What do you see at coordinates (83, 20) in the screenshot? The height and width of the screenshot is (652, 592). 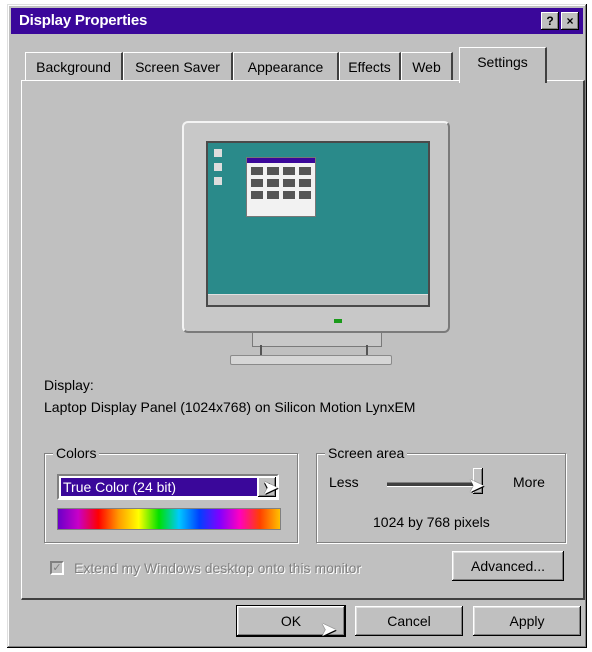 I see `window-title: Display Properties` at bounding box center [83, 20].